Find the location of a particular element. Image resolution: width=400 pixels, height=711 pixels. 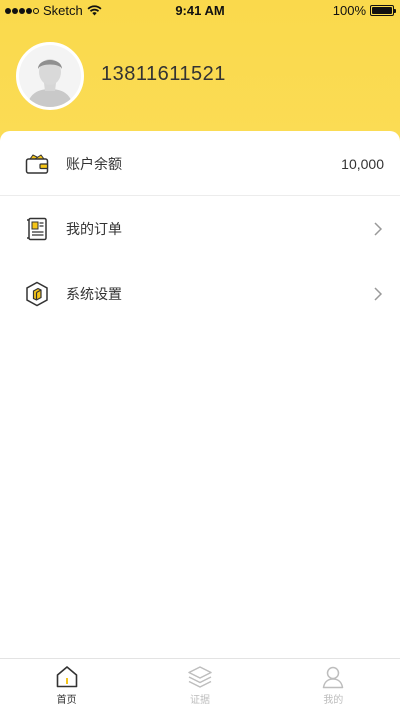

user-avatar-icon is located at coordinates (50, 76).